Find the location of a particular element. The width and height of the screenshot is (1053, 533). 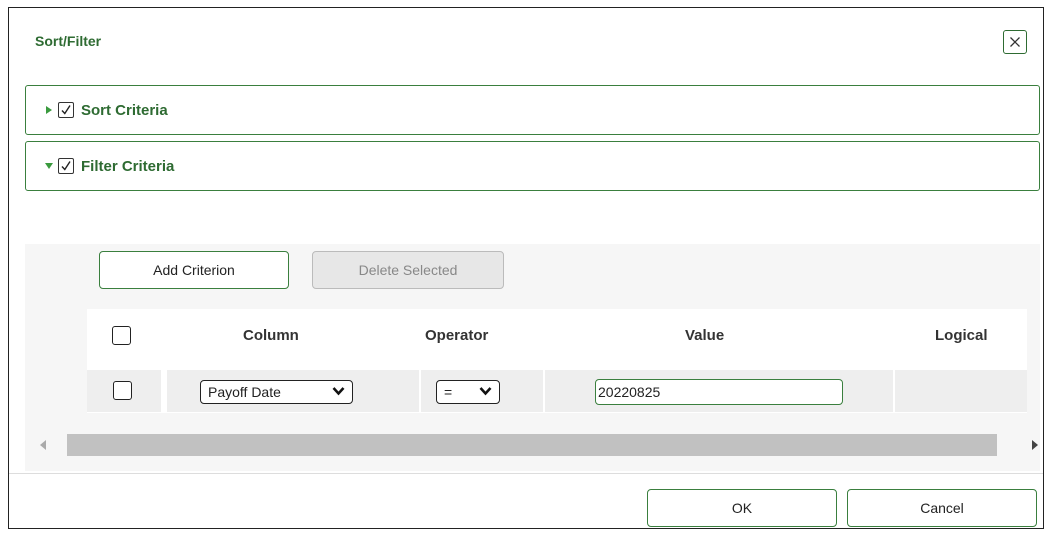

scrollbar-thumb is located at coordinates (532, 445).